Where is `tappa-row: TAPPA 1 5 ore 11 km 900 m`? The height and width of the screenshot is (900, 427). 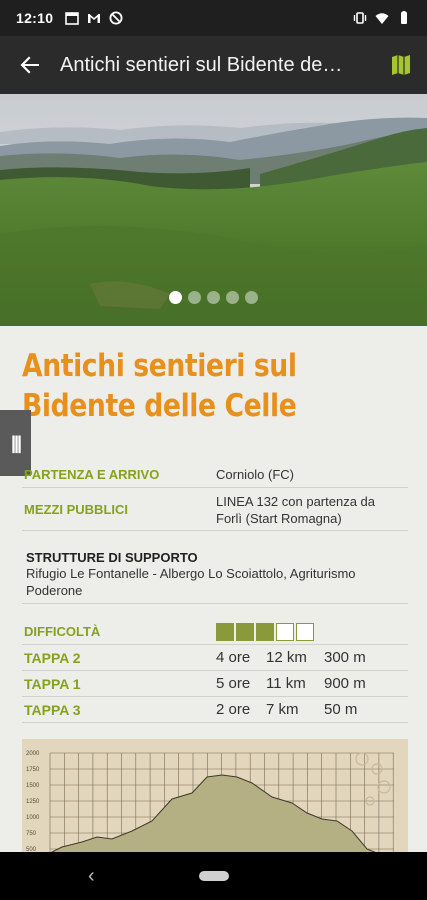
tappa-row: TAPPA 1 5 ore 11 km 900 m is located at coordinates (215, 684).